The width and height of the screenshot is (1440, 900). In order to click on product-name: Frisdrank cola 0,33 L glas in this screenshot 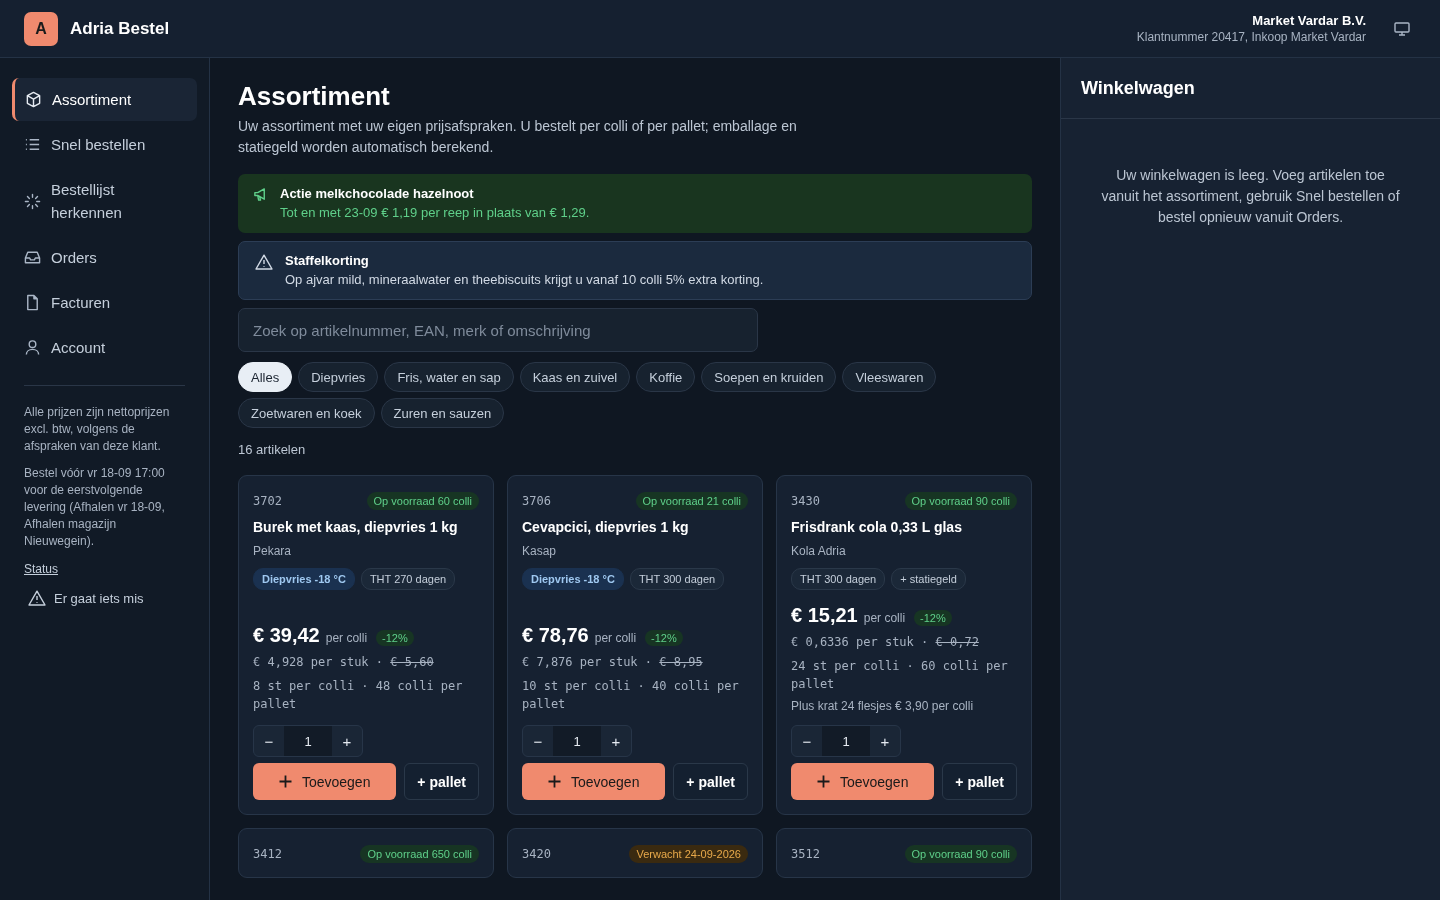, I will do `click(877, 527)`.